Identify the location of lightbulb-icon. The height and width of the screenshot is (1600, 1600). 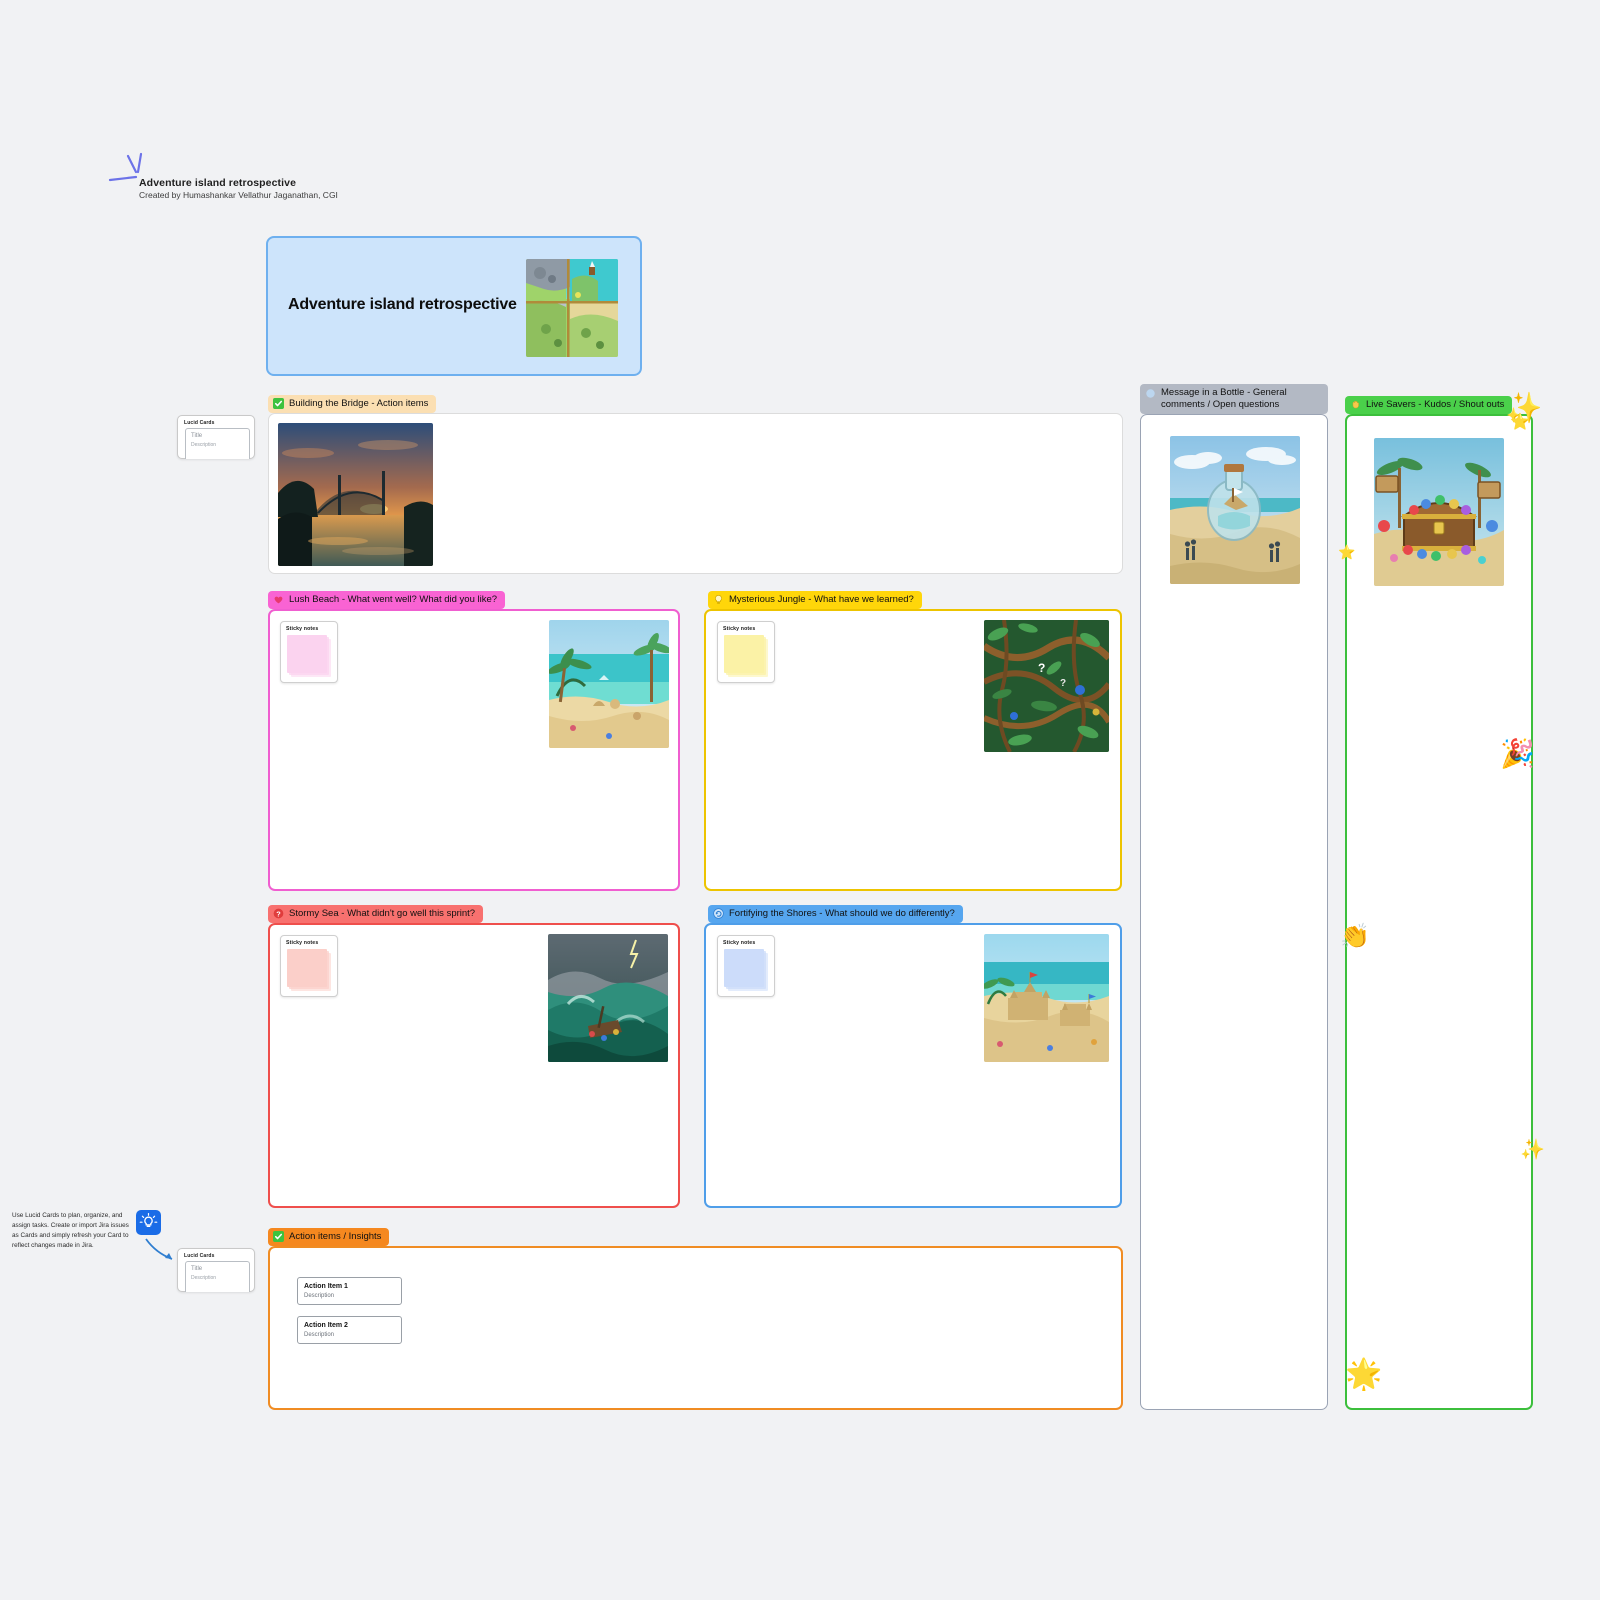
(148, 1222).